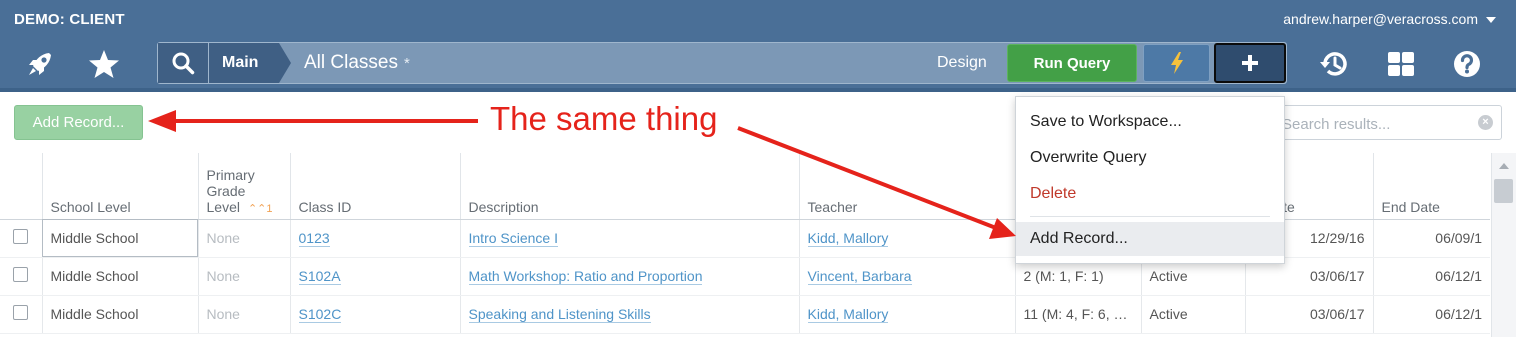  I want to click on chevron-down-icon, so click(1491, 20).